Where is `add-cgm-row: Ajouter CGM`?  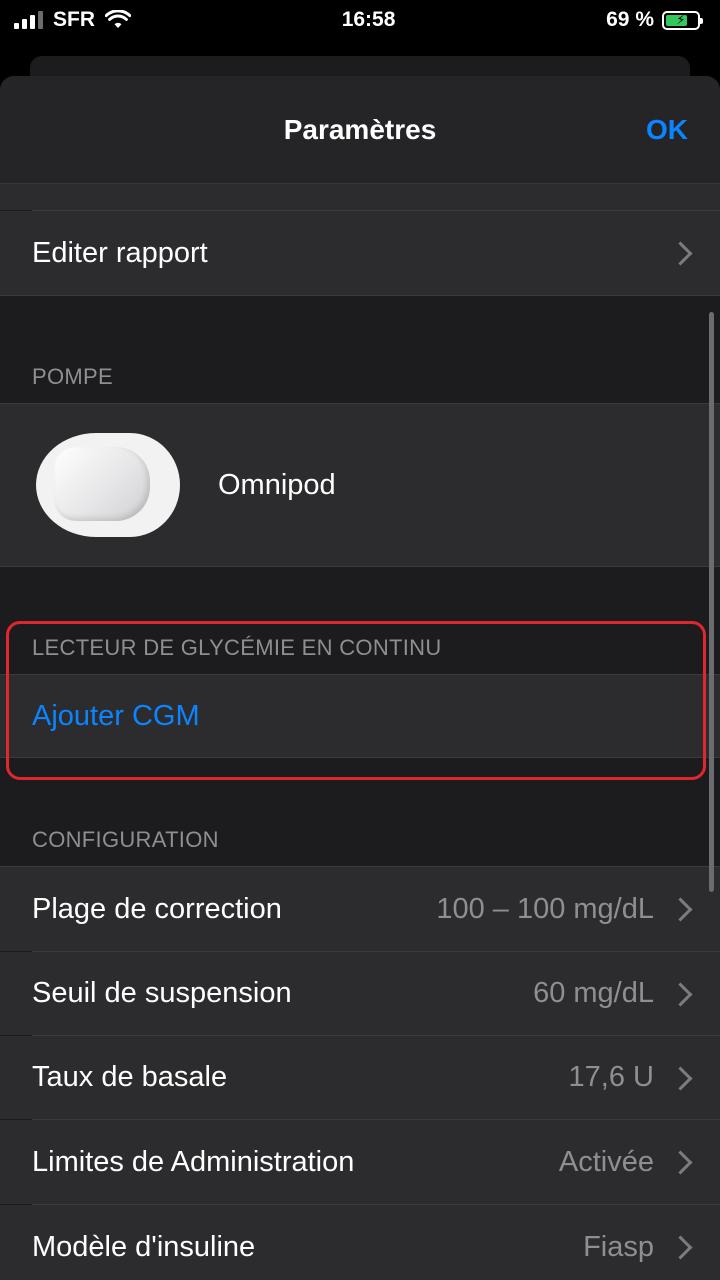 add-cgm-row: Ajouter CGM is located at coordinates (360, 716).